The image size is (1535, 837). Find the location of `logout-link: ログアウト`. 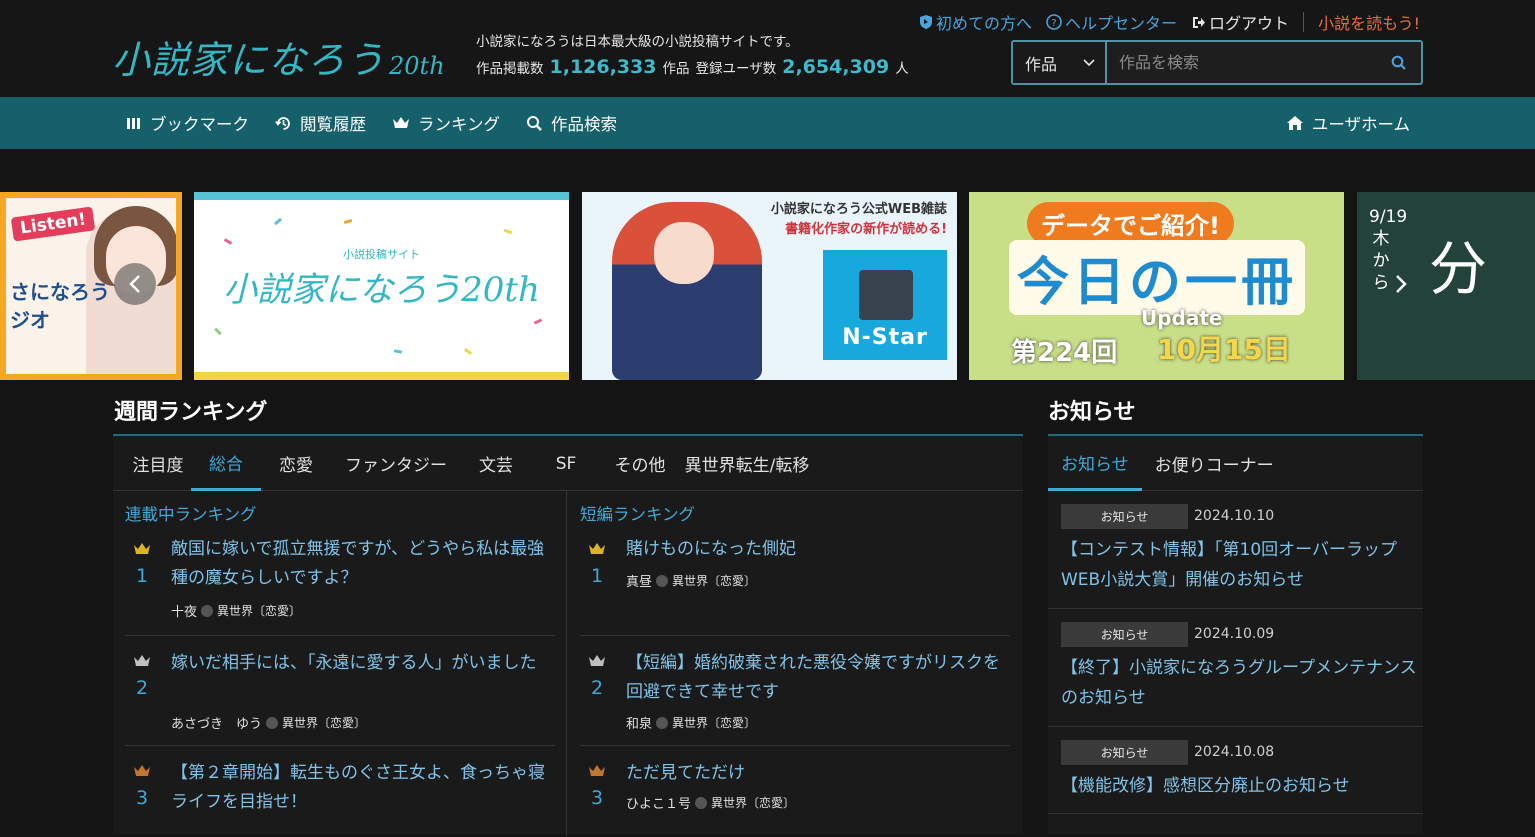

logout-link: ログアウト is located at coordinates (1240, 22).